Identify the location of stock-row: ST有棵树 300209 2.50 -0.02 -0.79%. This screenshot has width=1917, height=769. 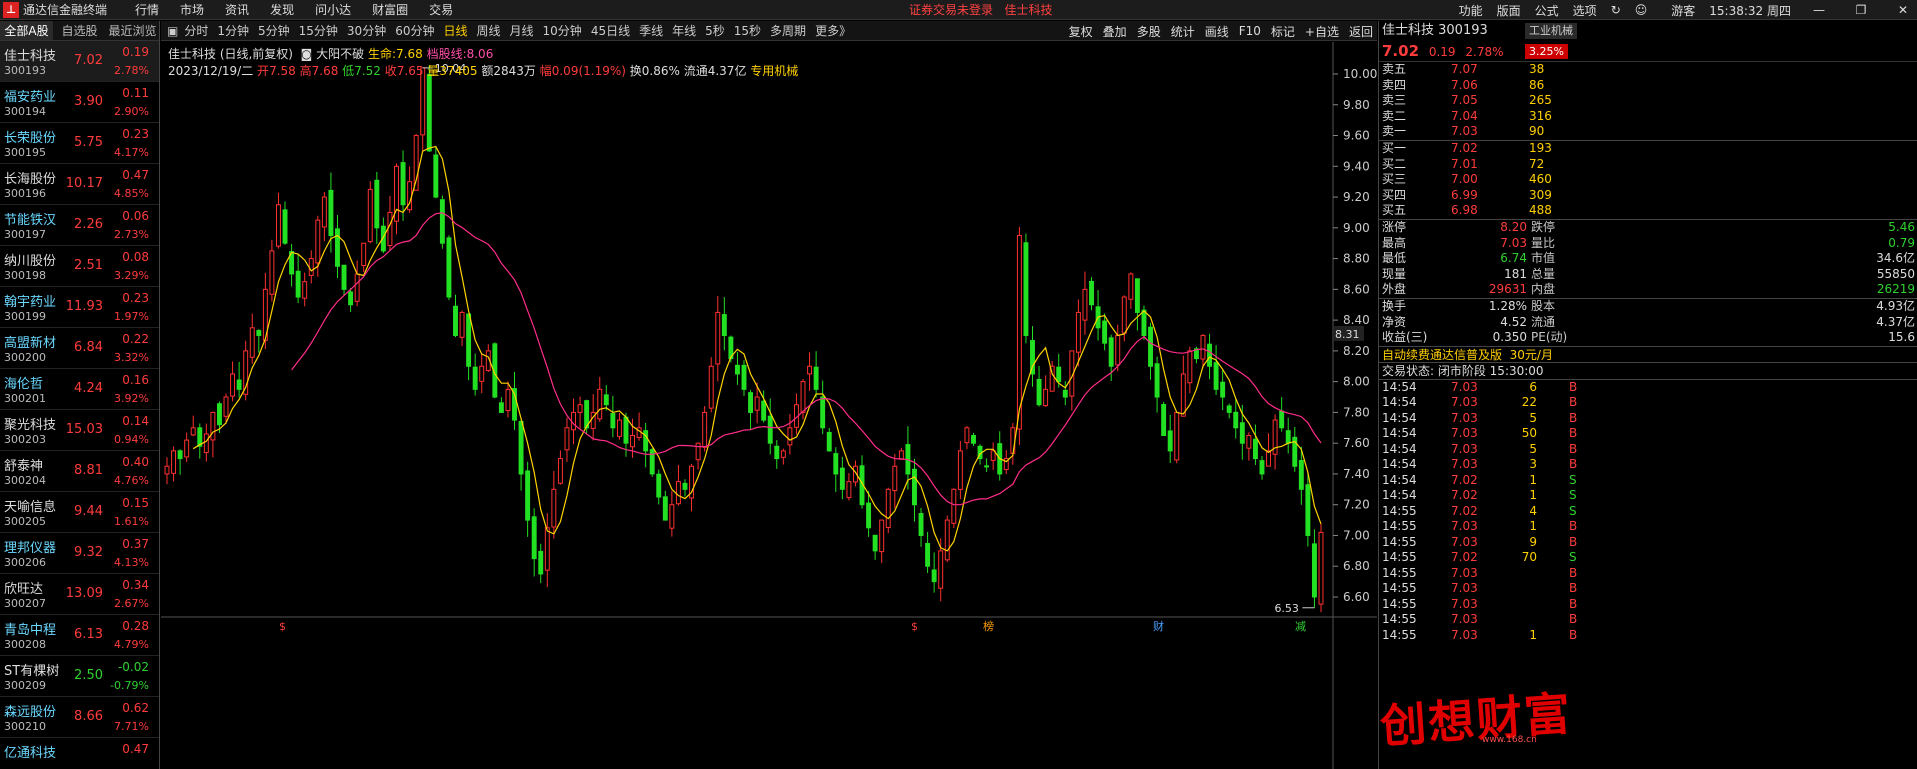
(79, 676).